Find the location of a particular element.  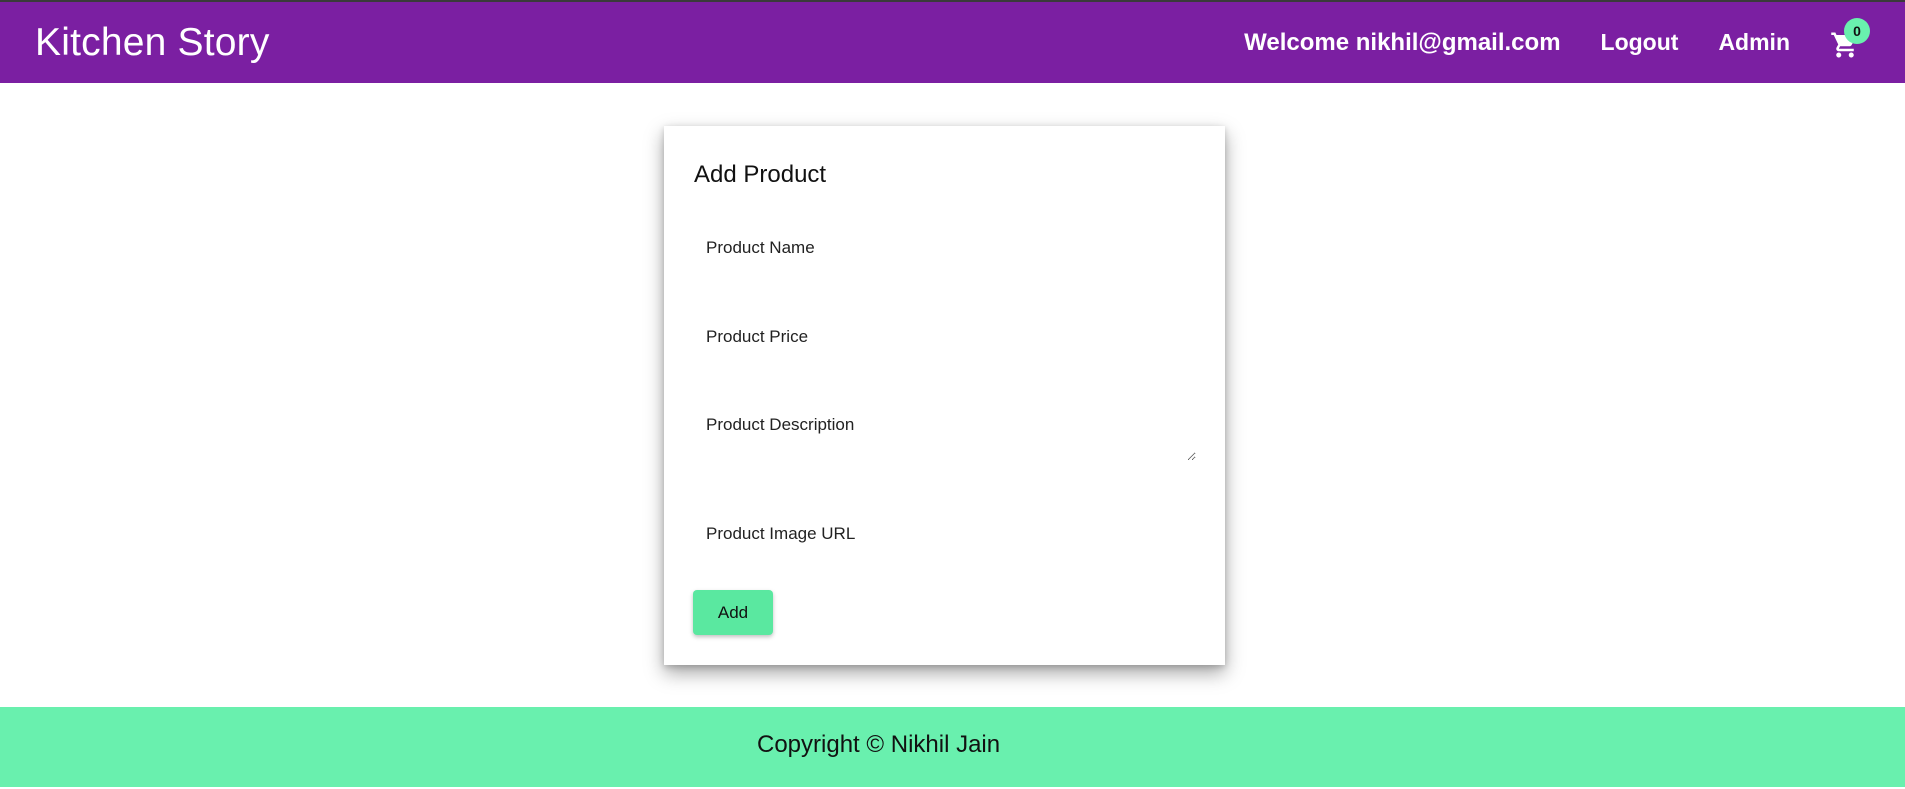

nav-right: Welcome nikhil@gmail.com Logout Admin 0 is located at coordinates (1557, 42).